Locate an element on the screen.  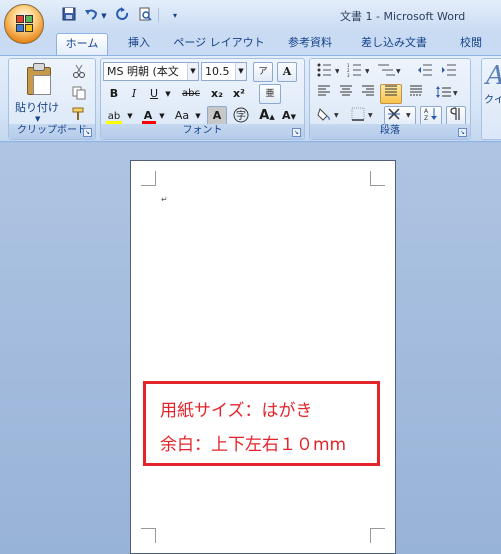
svg-text: A is located at coordinates (426, 111).